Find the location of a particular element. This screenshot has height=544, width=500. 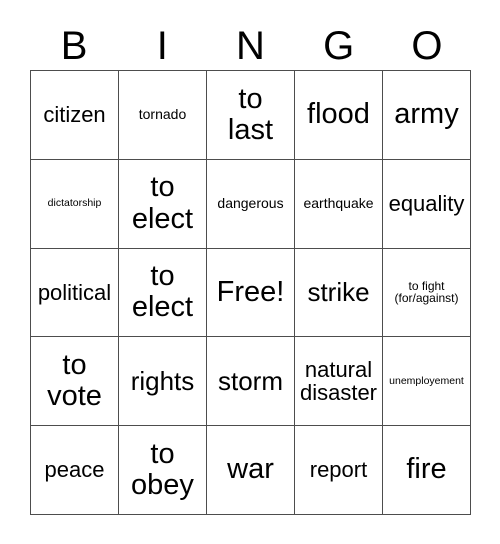

bingo-cell: war is located at coordinates (251, 470).